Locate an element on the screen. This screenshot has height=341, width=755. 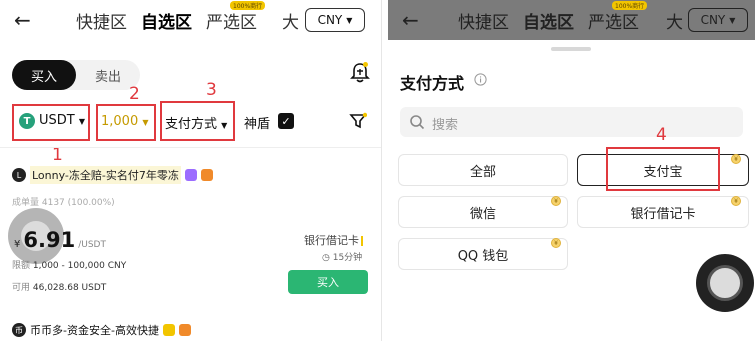
filter-icon is located at coordinates (358, 121).